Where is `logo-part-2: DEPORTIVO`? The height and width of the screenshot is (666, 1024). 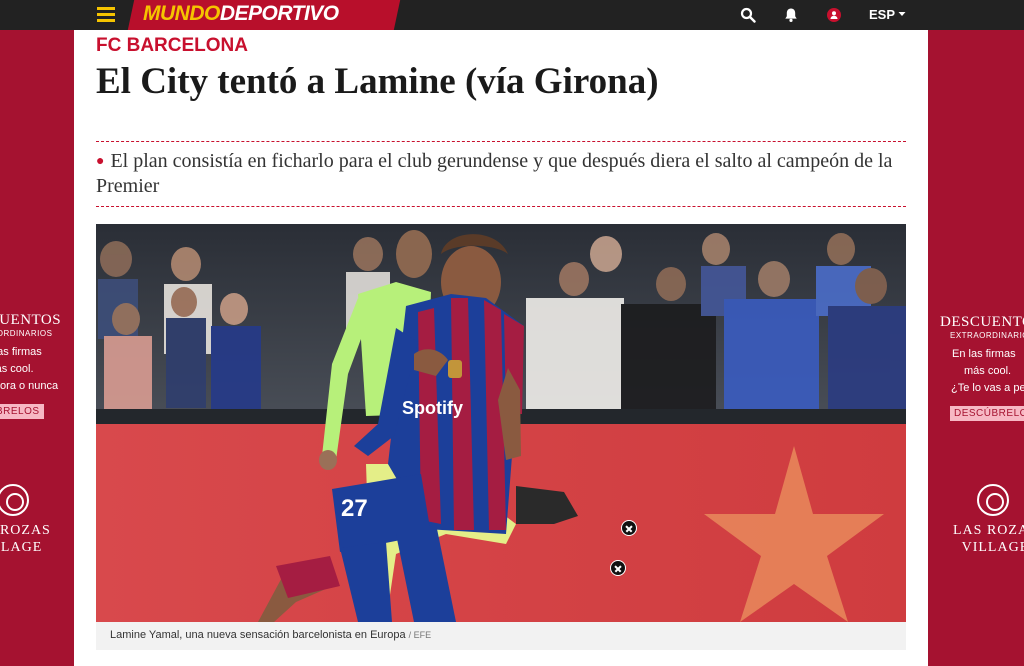 logo-part-2: DEPORTIVO is located at coordinates (279, 13).